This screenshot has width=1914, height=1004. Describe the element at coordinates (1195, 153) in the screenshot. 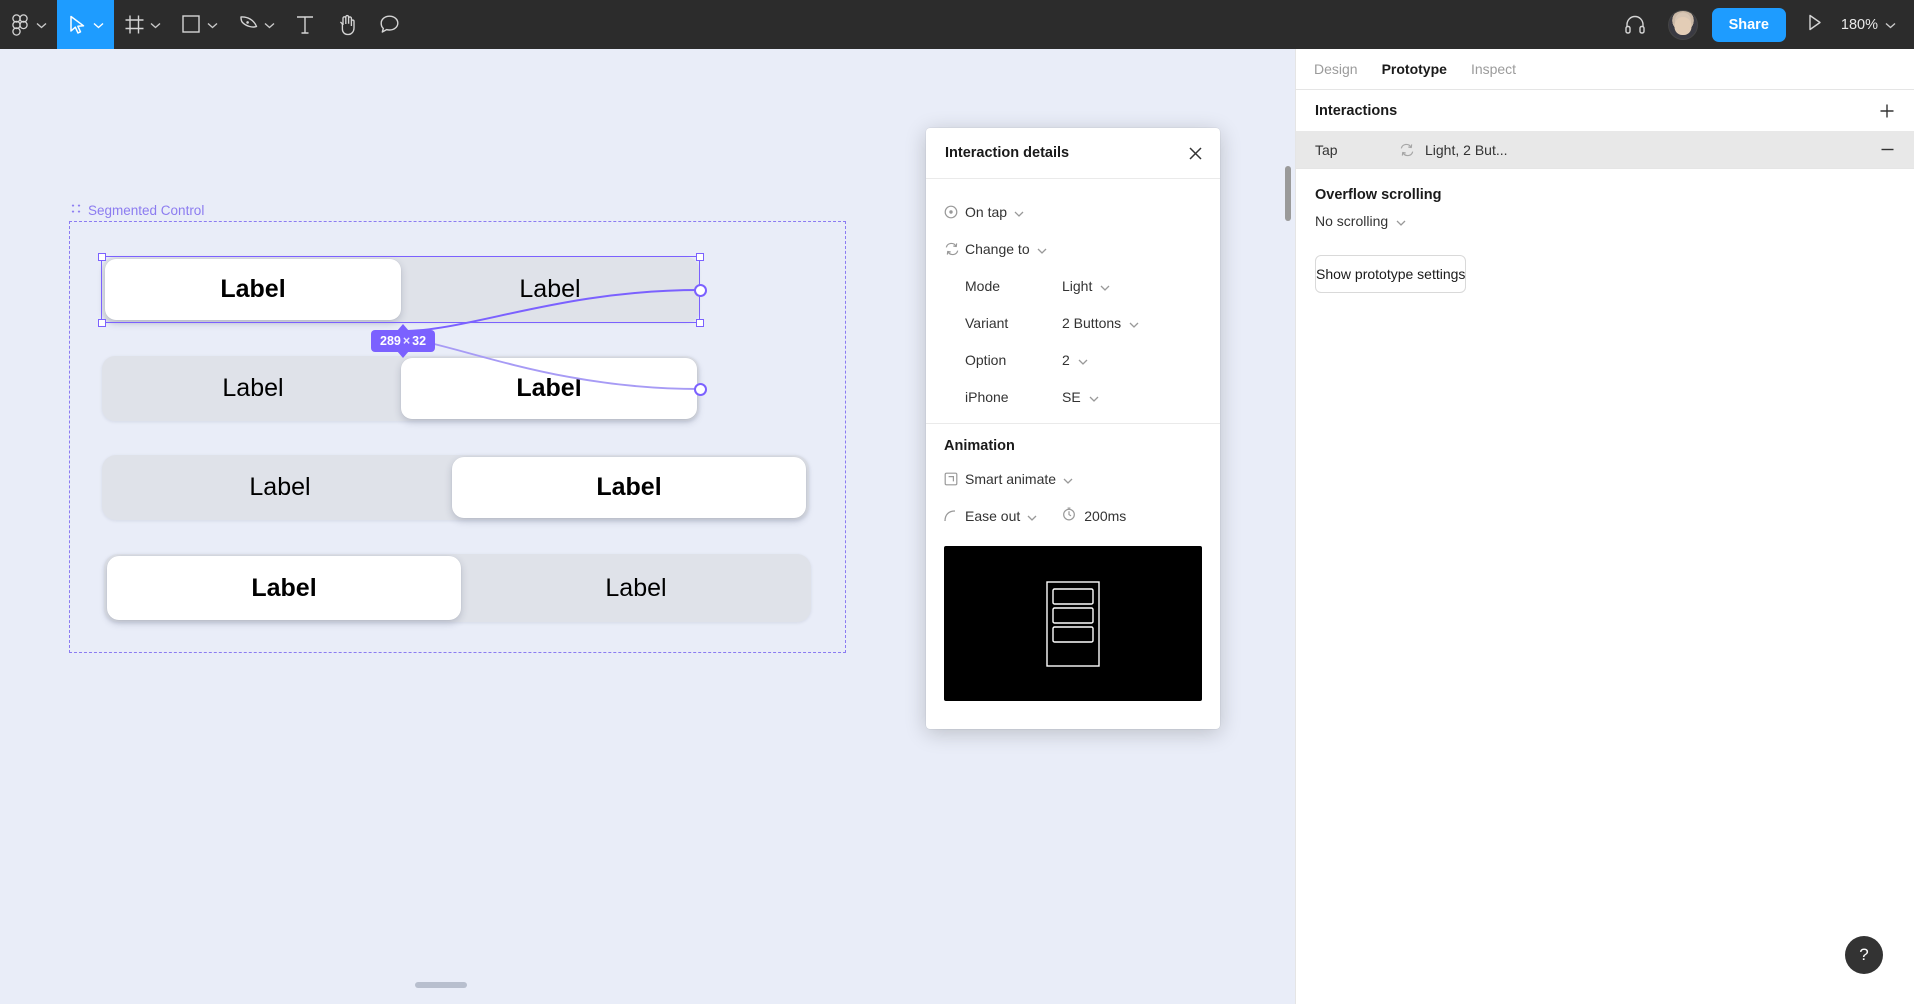

I see `close-icon` at that location.